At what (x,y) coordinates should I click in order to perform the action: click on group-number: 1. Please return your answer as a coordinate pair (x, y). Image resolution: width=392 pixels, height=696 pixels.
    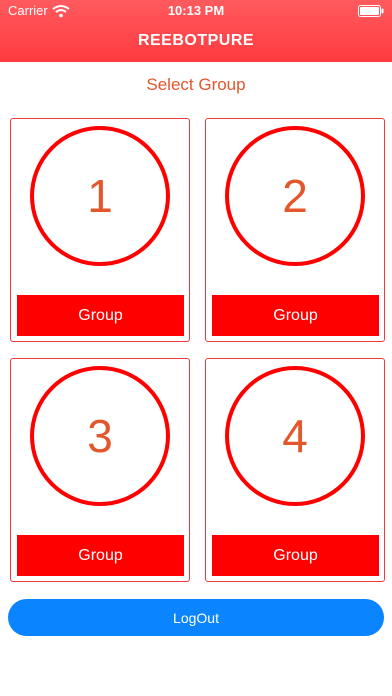
    Looking at the image, I should click on (100, 196).